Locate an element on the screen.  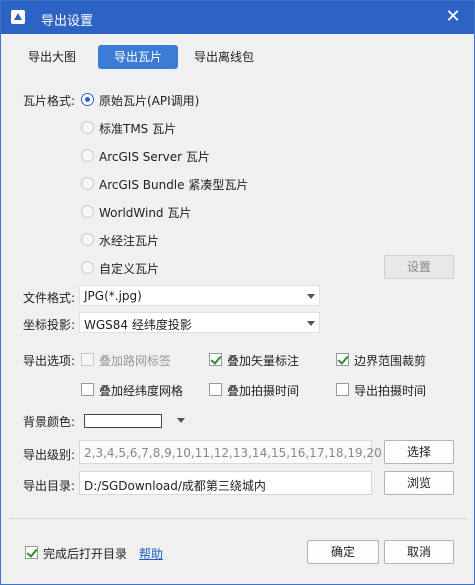
help-link: 帮助 is located at coordinates (151, 553).